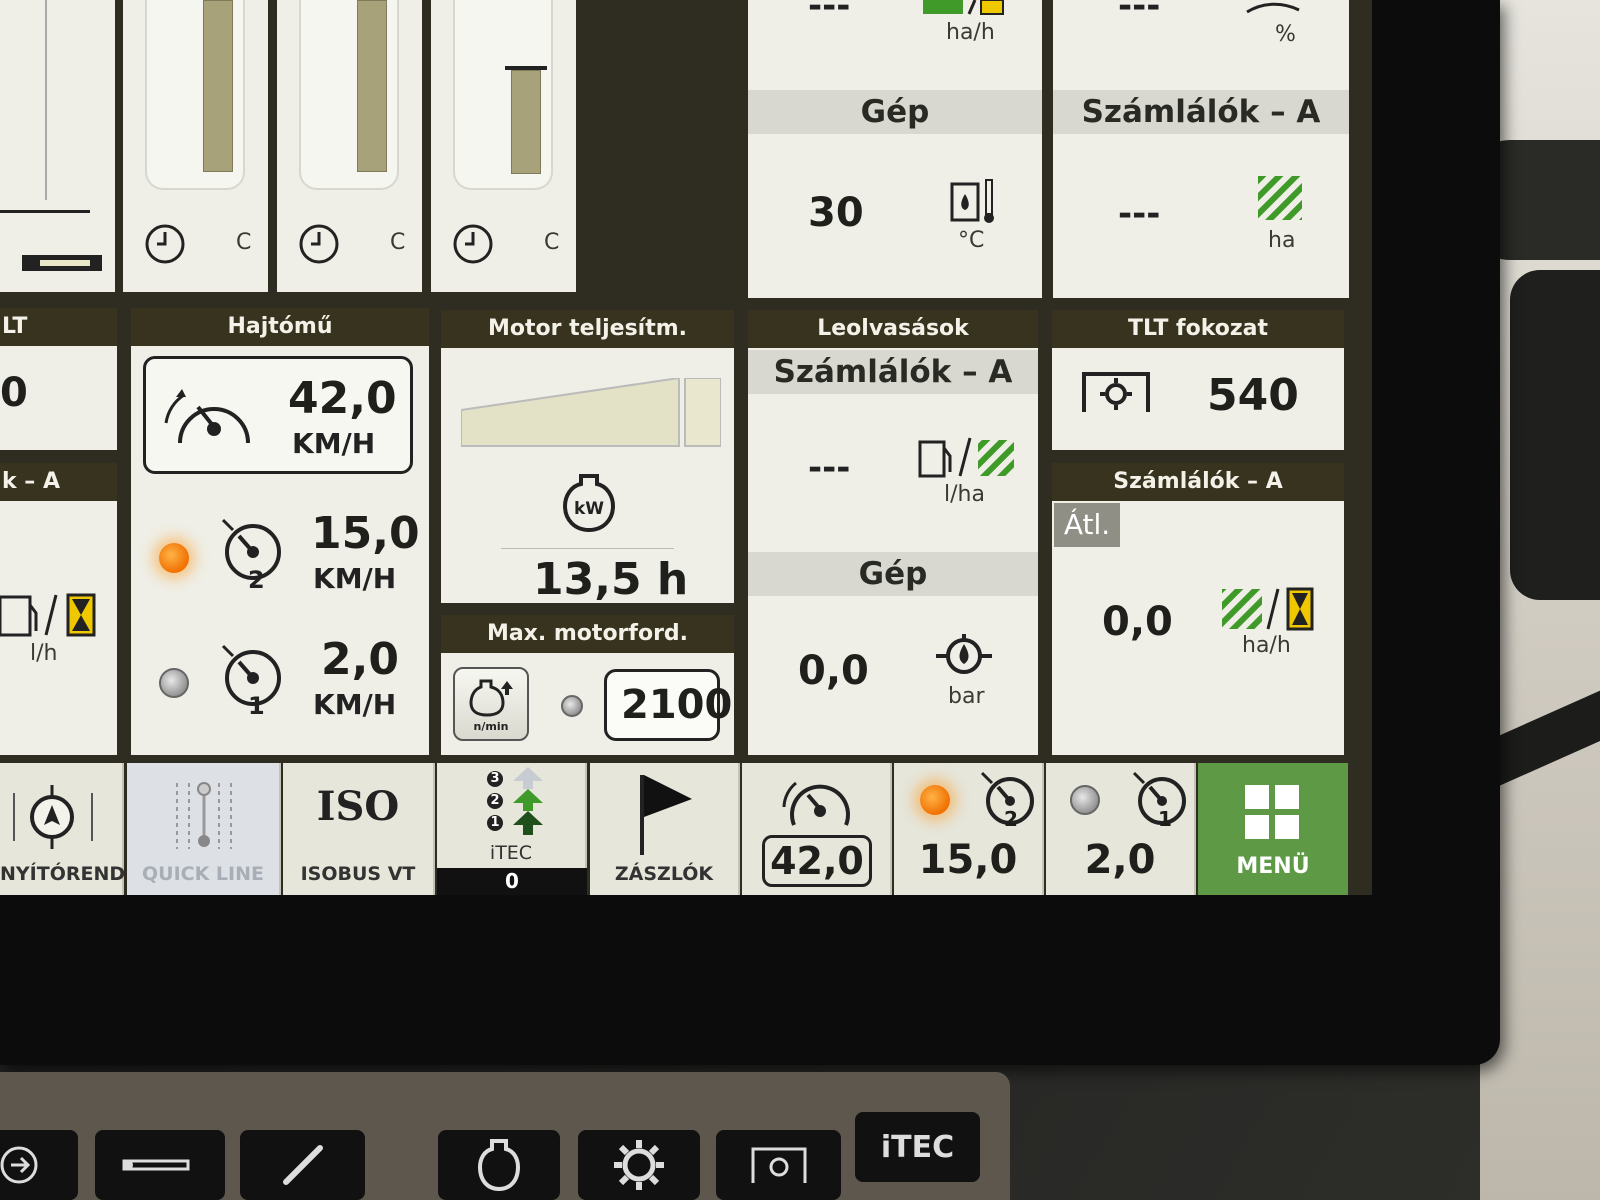 This screenshot has width=1600, height=1200. I want to click on leolvasasok-header: Leolvasások, so click(893, 329).